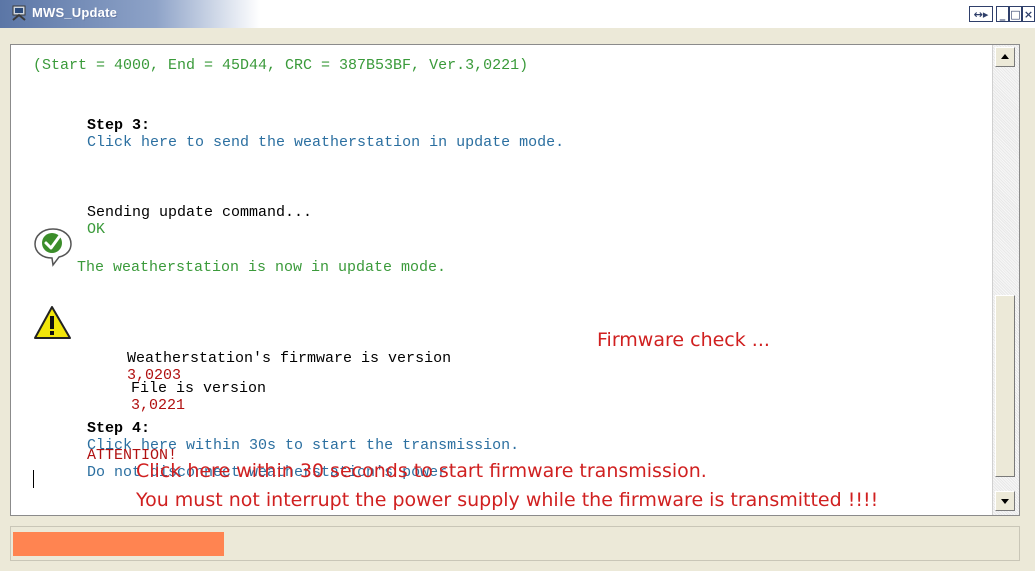 The image size is (1035, 571). What do you see at coordinates (517, 14) in the screenshot?
I see `title-bar: MWS_Update ↔▸ _ □ ×` at bounding box center [517, 14].